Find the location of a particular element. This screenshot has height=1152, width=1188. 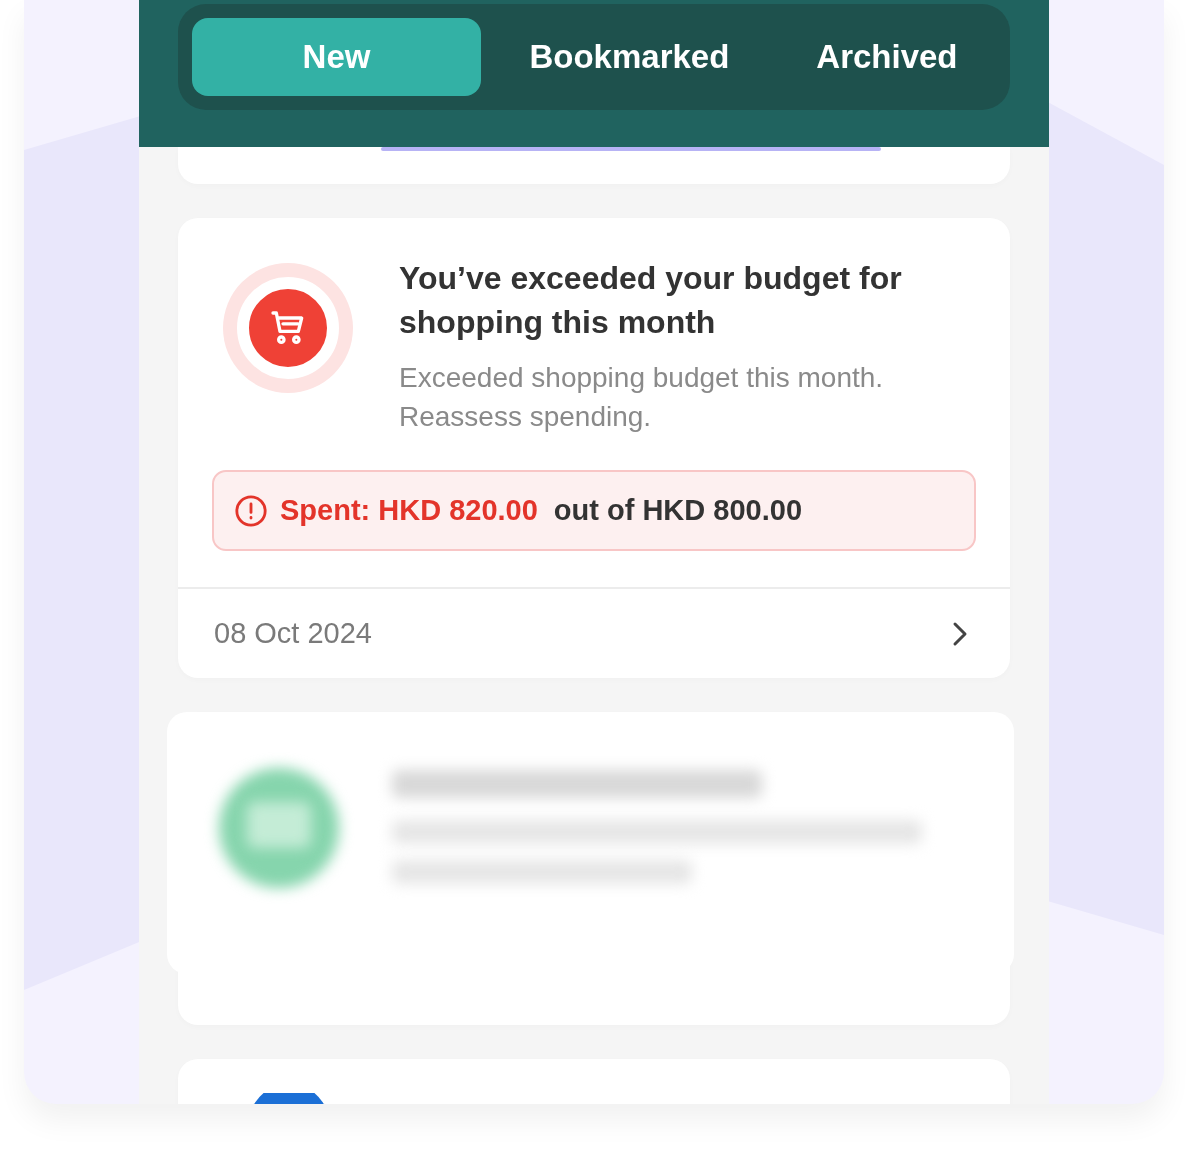

tab: Bookmarked is located at coordinates (629, 57).